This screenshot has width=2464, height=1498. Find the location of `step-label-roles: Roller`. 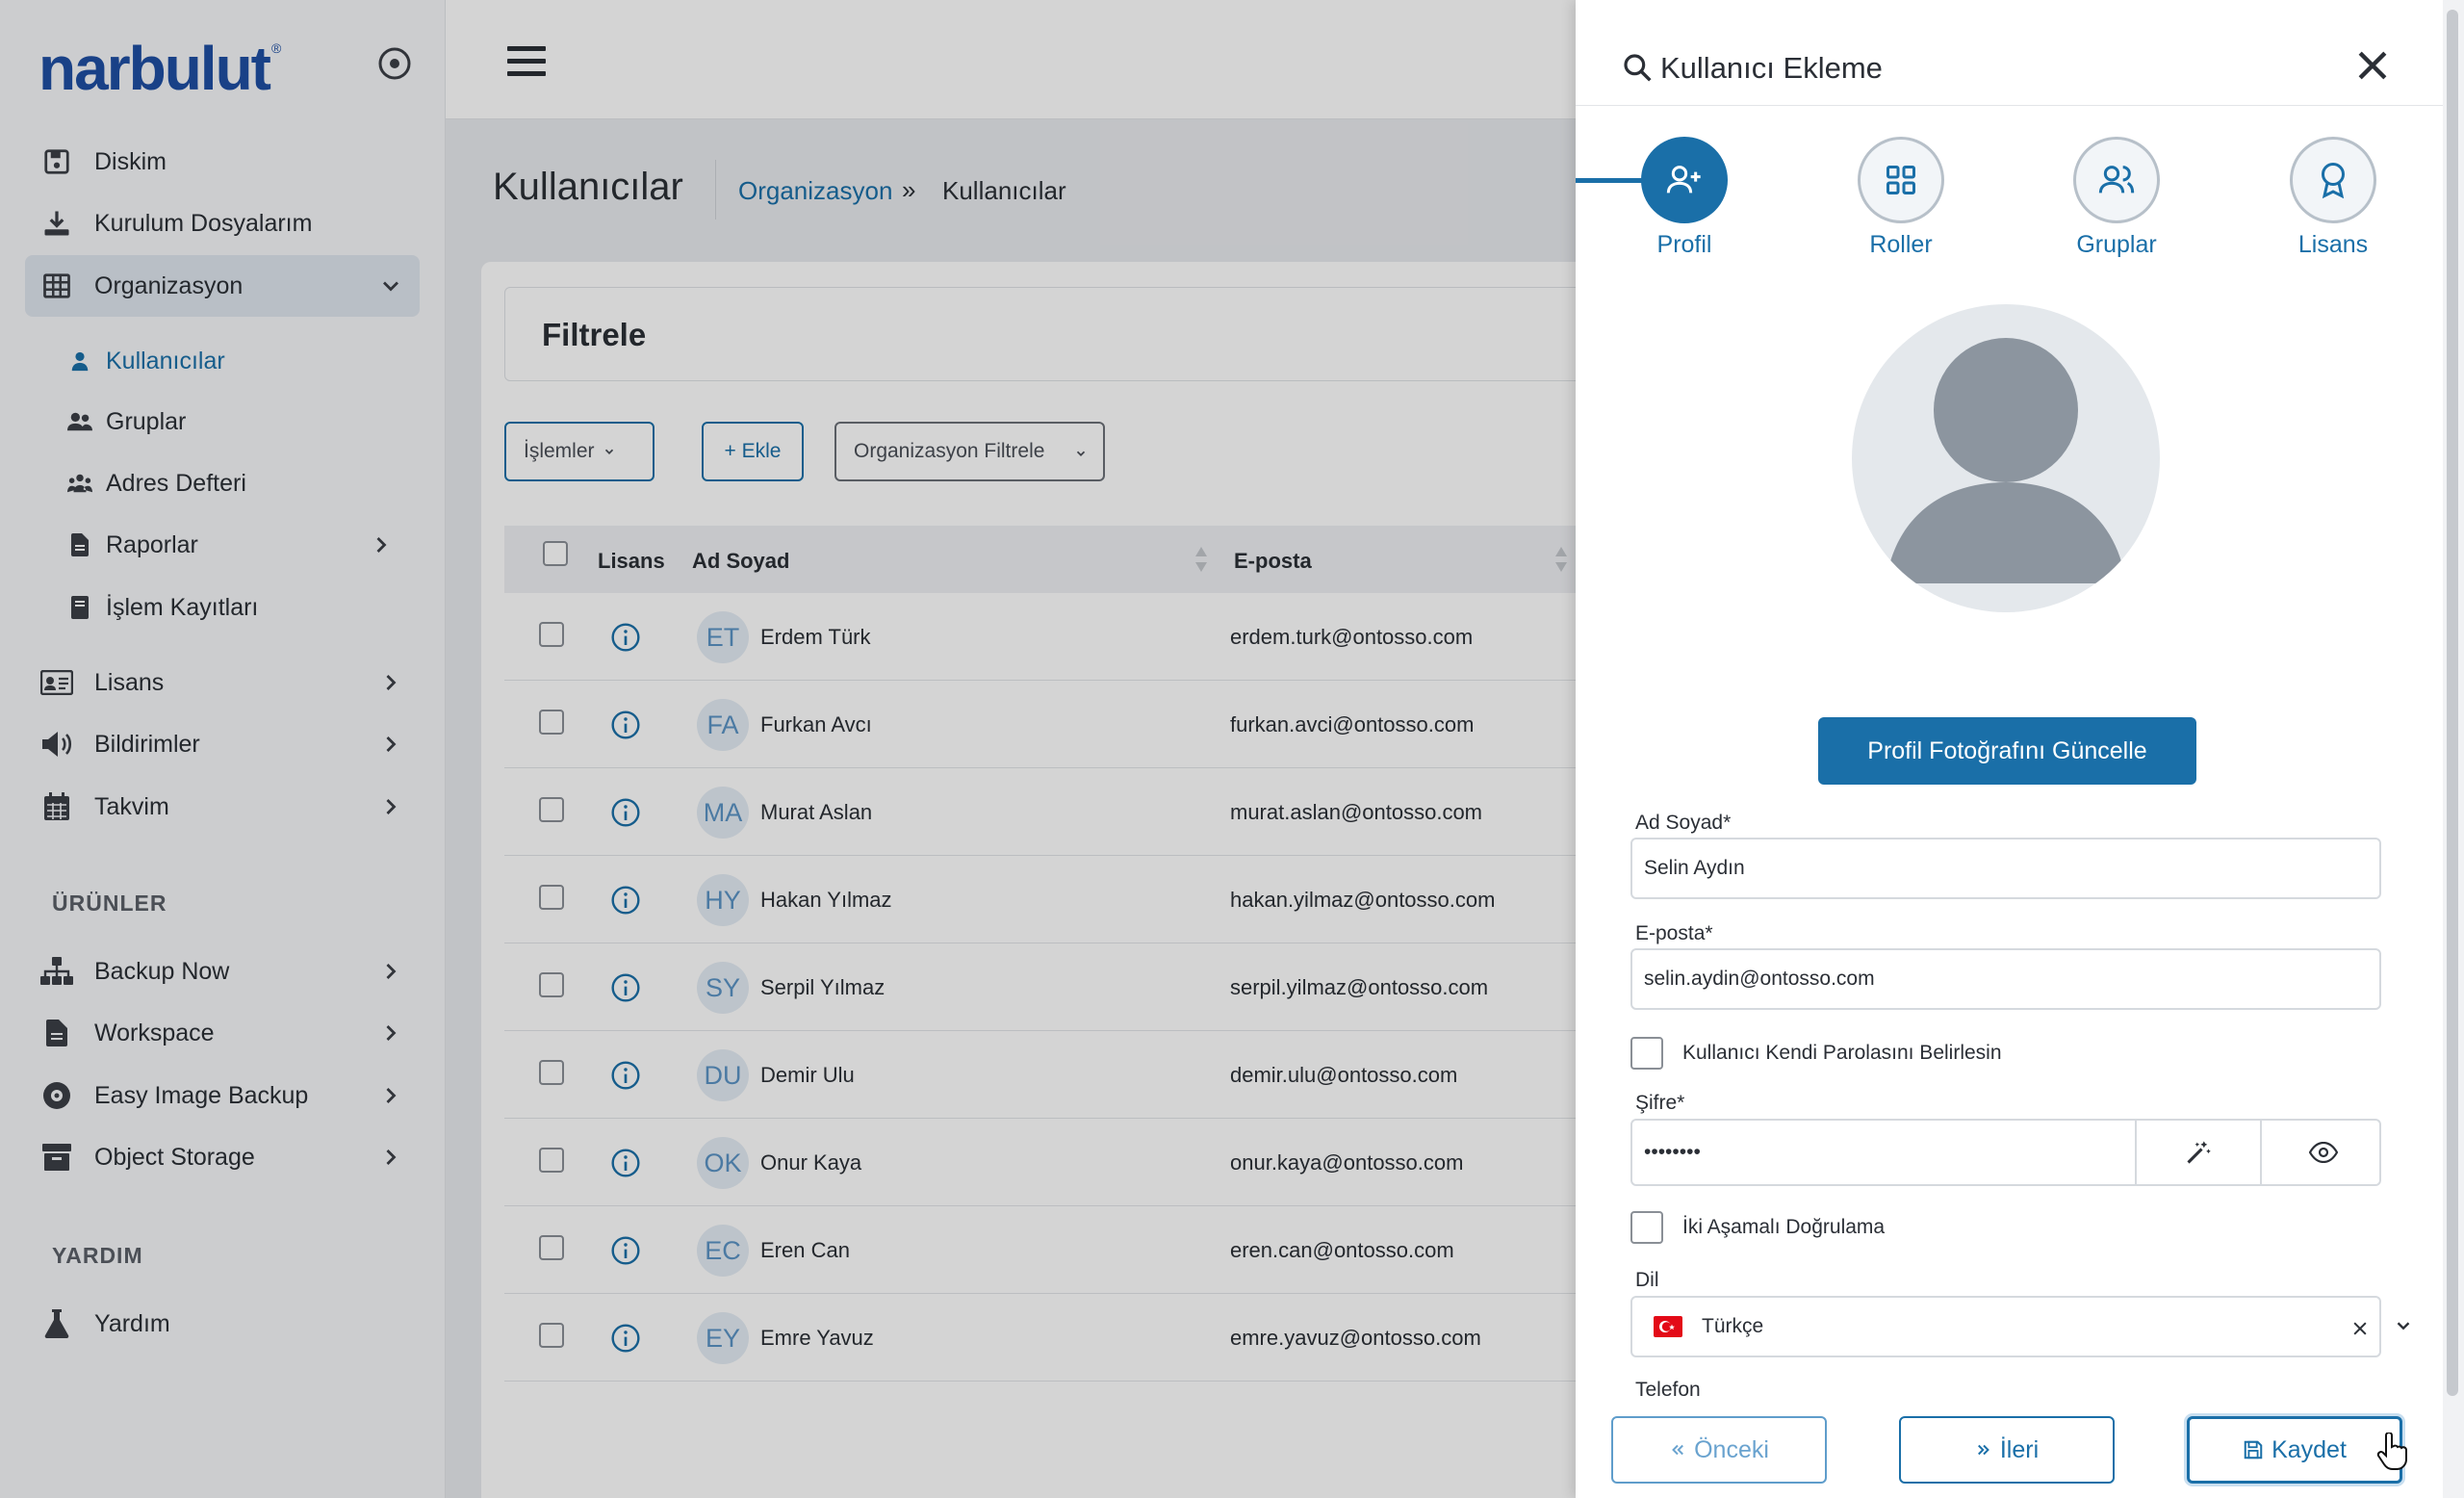

step-label-roles: Roller is located at coordinates (1901, 244).